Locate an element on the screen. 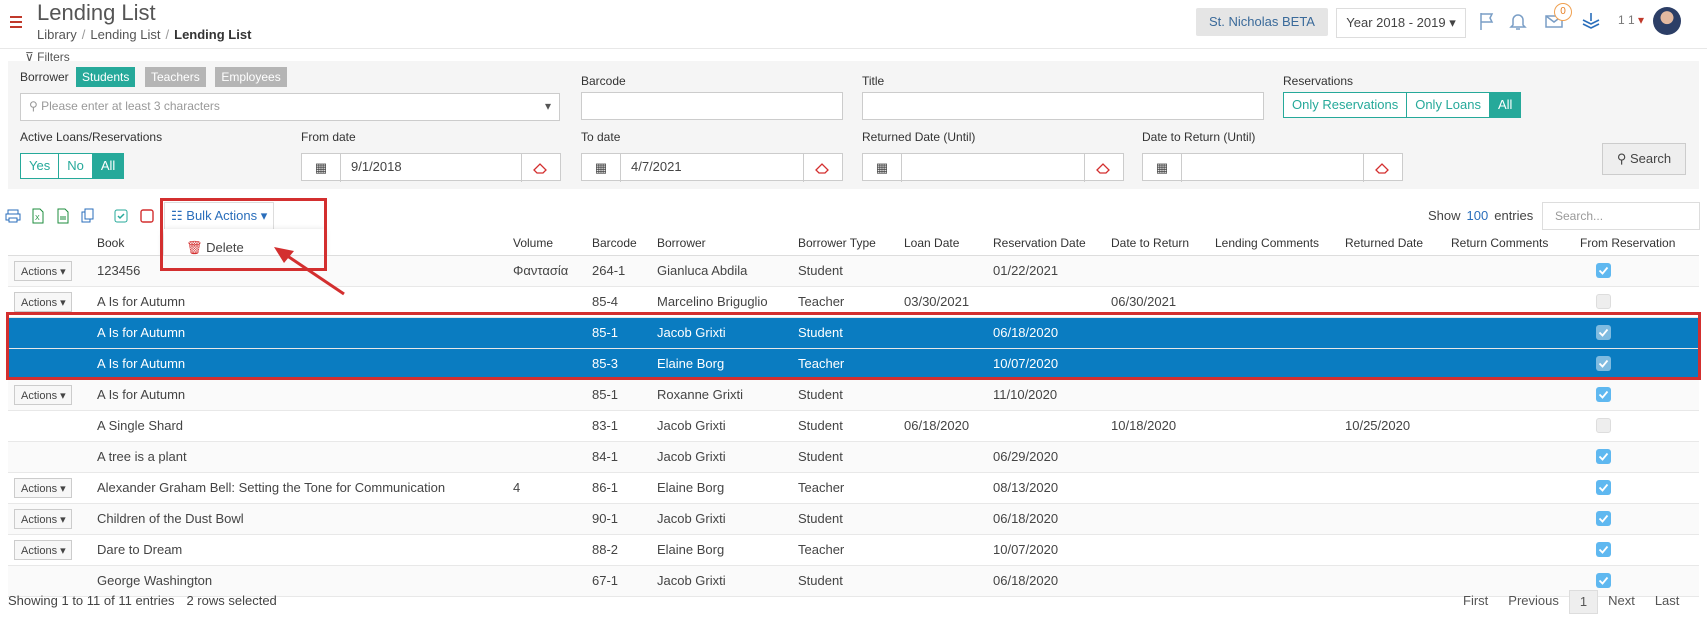 This screenshot has height=637, width=1707. col-borrower-type: Borrower Type is located at coordinates (837, 243).